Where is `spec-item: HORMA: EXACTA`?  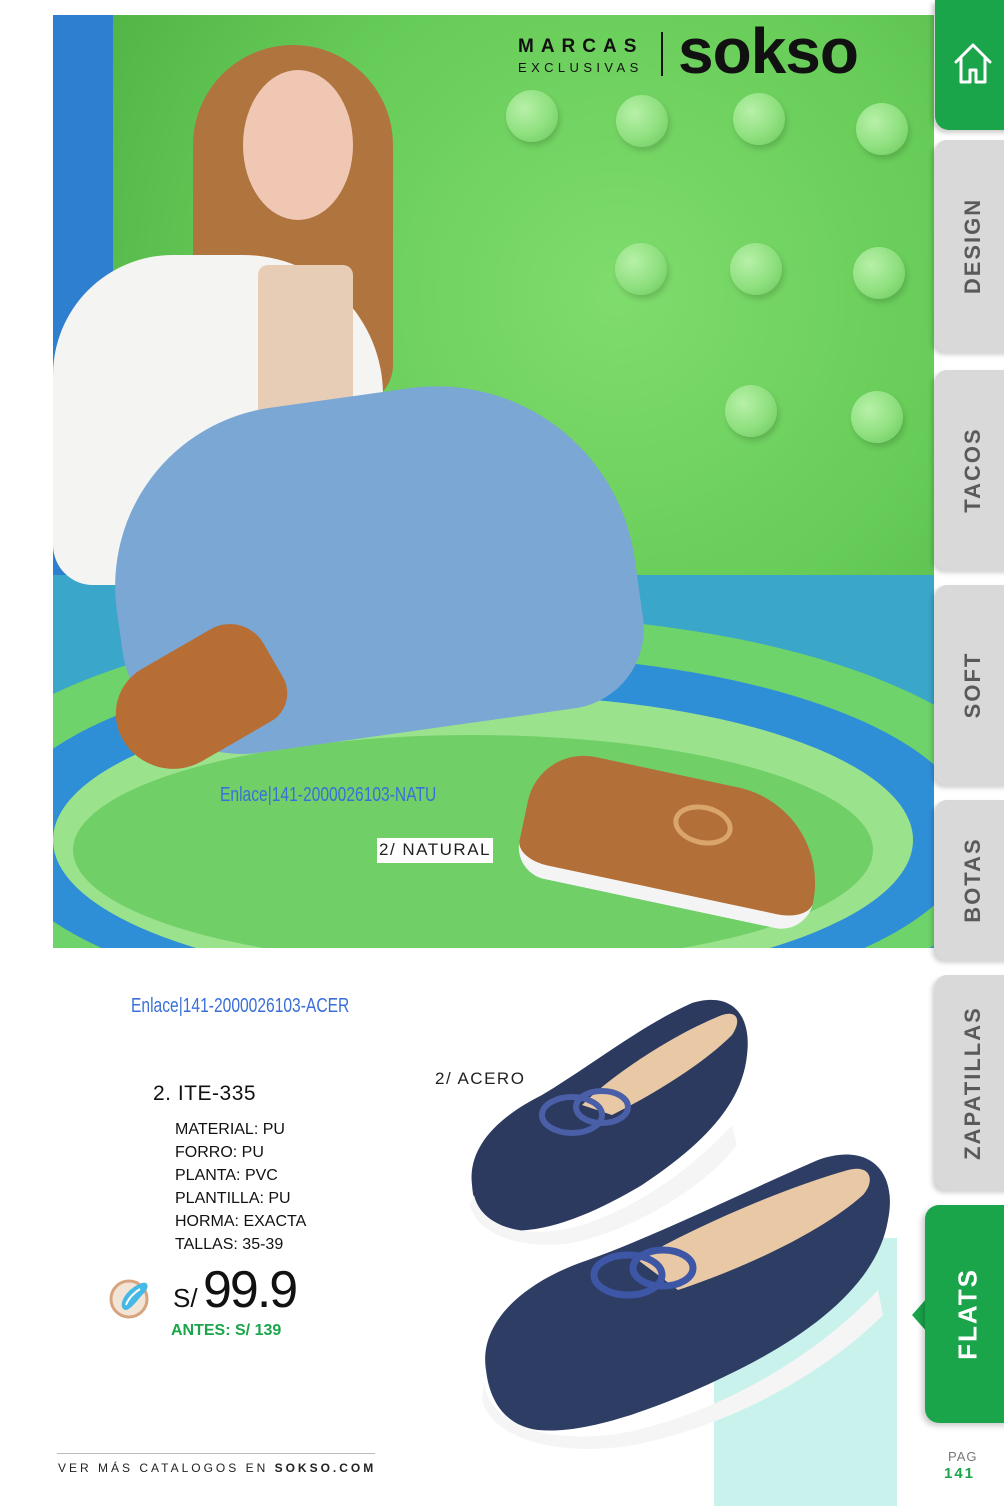 spec-item: HORMA: EXACTA is located at coordinates (241, 1221).